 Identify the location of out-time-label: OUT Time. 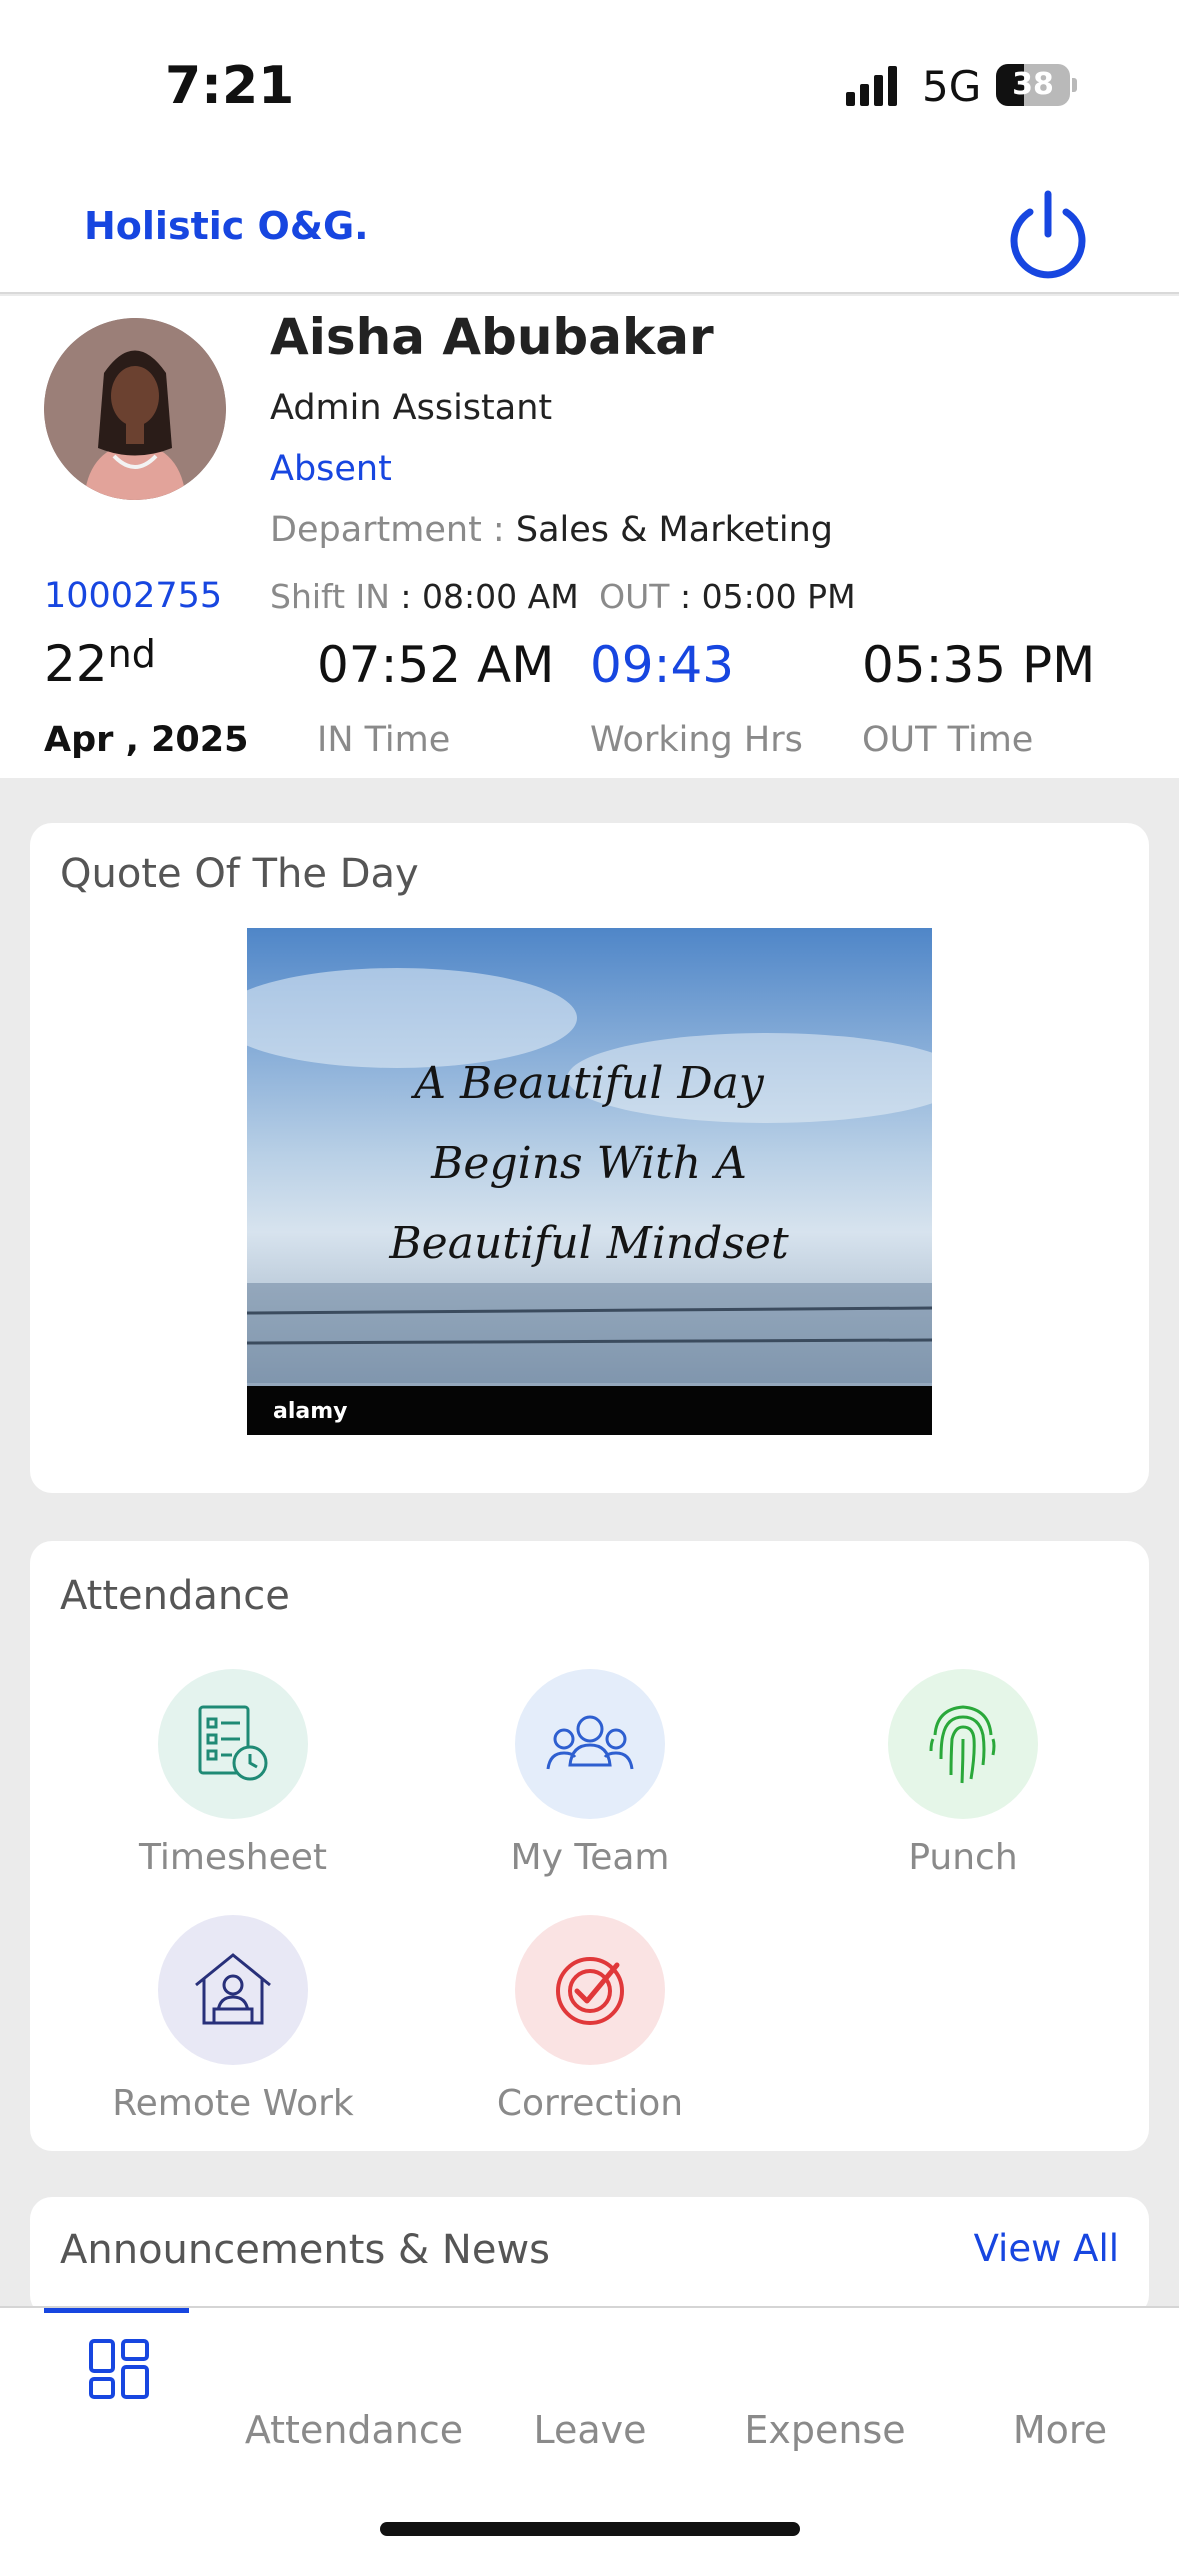
(948, 740).